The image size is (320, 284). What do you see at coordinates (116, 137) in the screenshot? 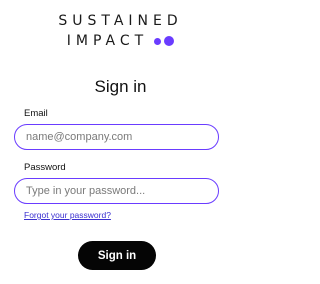
I see `email-field` at bounding box center [116, 137].